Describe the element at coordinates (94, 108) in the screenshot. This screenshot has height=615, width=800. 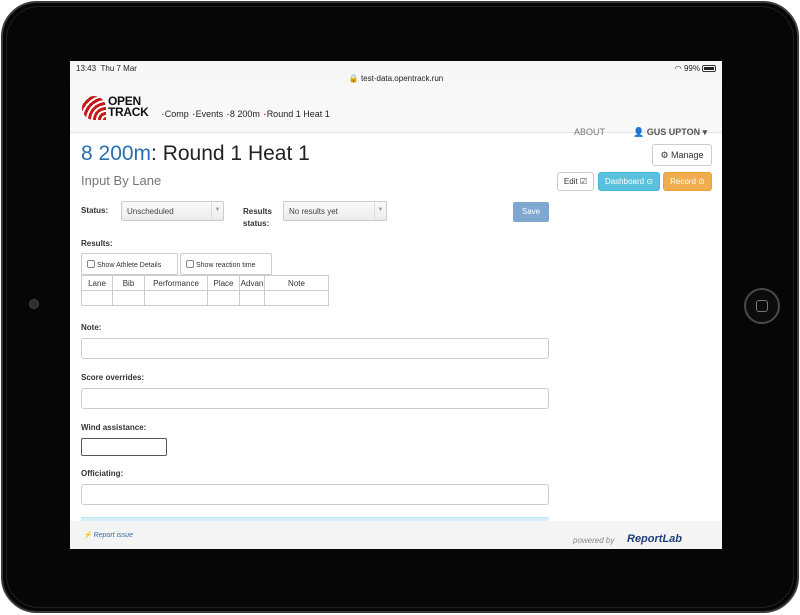
I see `opentrack-logo-icon` at that location.